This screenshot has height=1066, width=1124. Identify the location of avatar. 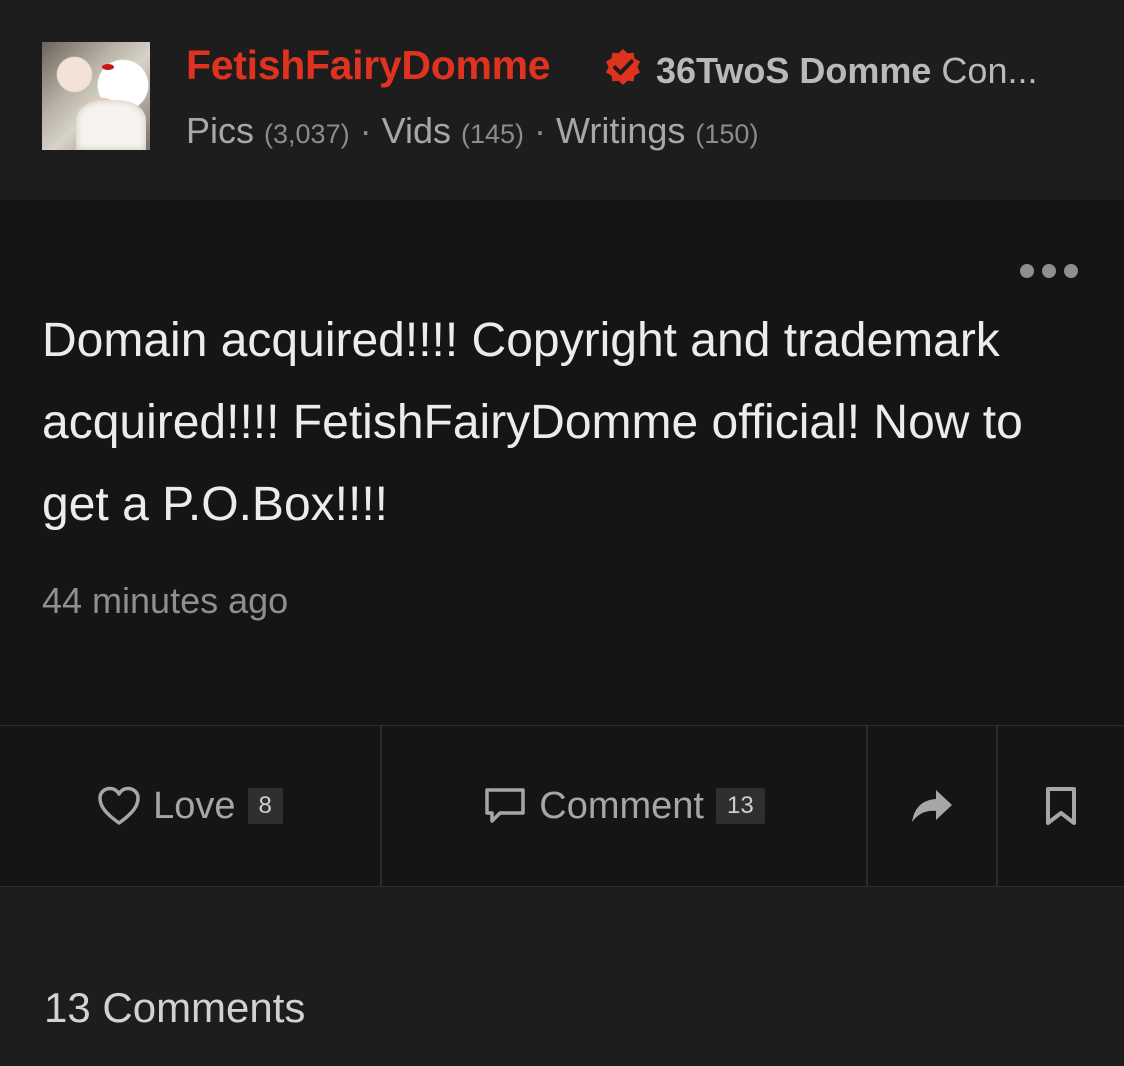
(96, 96).